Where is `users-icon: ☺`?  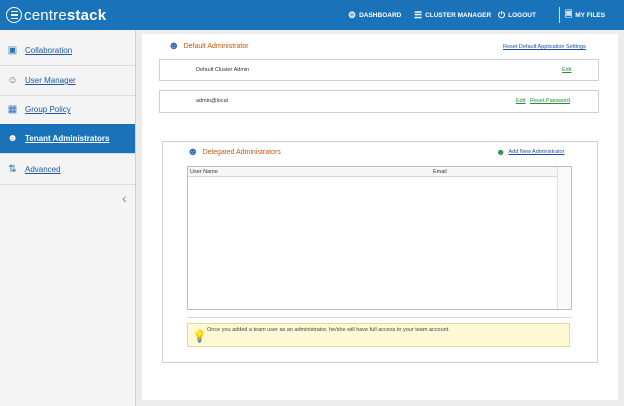
users-icon: ☺ is located at coordinates (12, 80).